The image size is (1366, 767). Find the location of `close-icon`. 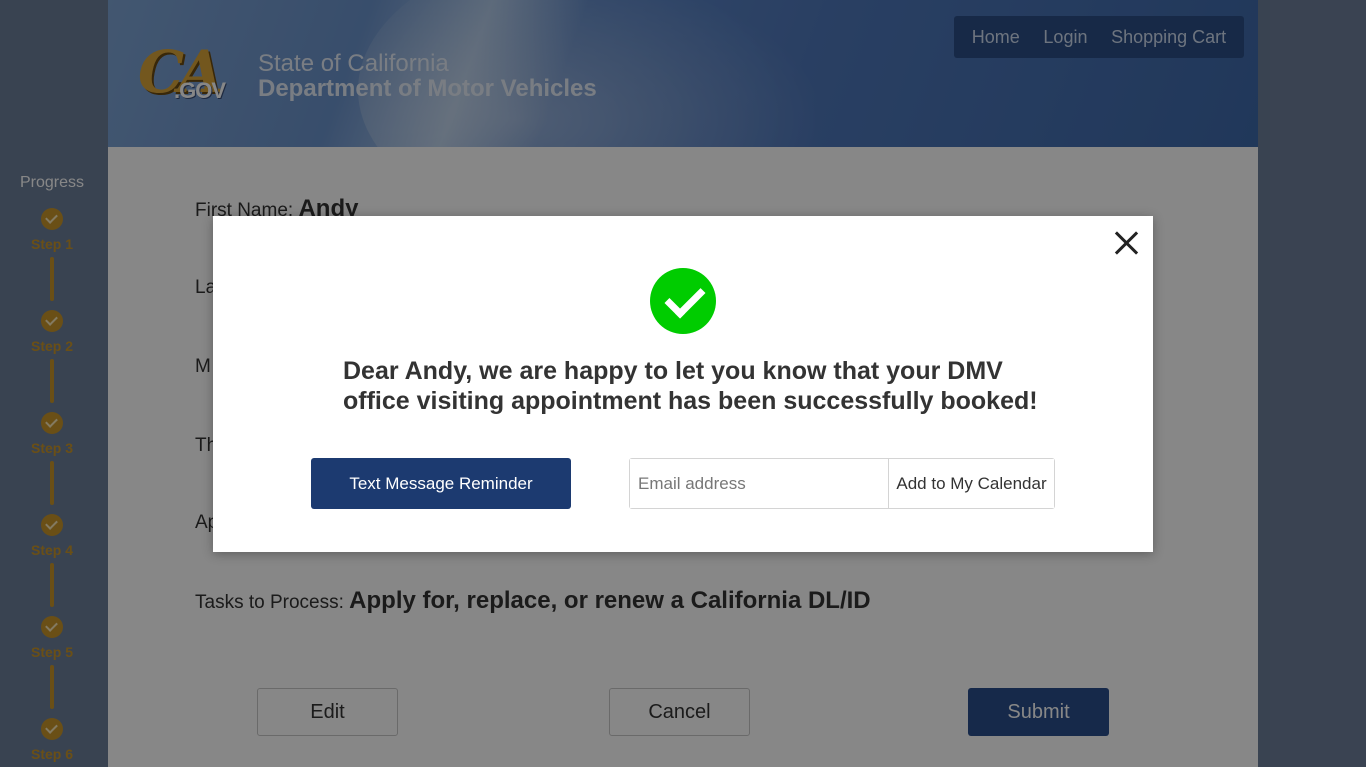

close-icon is located at coordinates (1127, 243).